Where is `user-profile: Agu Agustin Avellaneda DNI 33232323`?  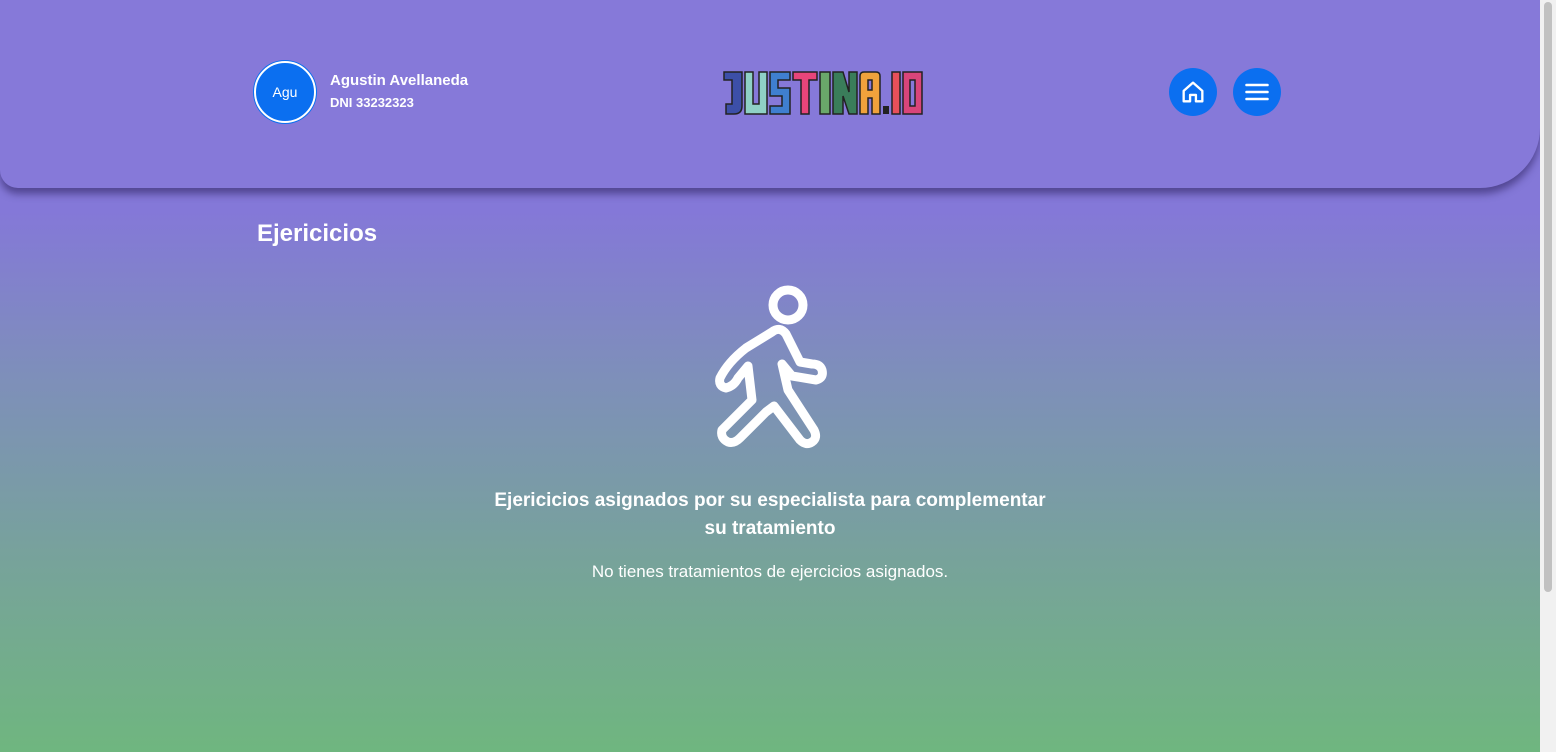
user-profile: Agu Agustin Avellaneda DNI 33232323 is located at coordinates (361, 92).